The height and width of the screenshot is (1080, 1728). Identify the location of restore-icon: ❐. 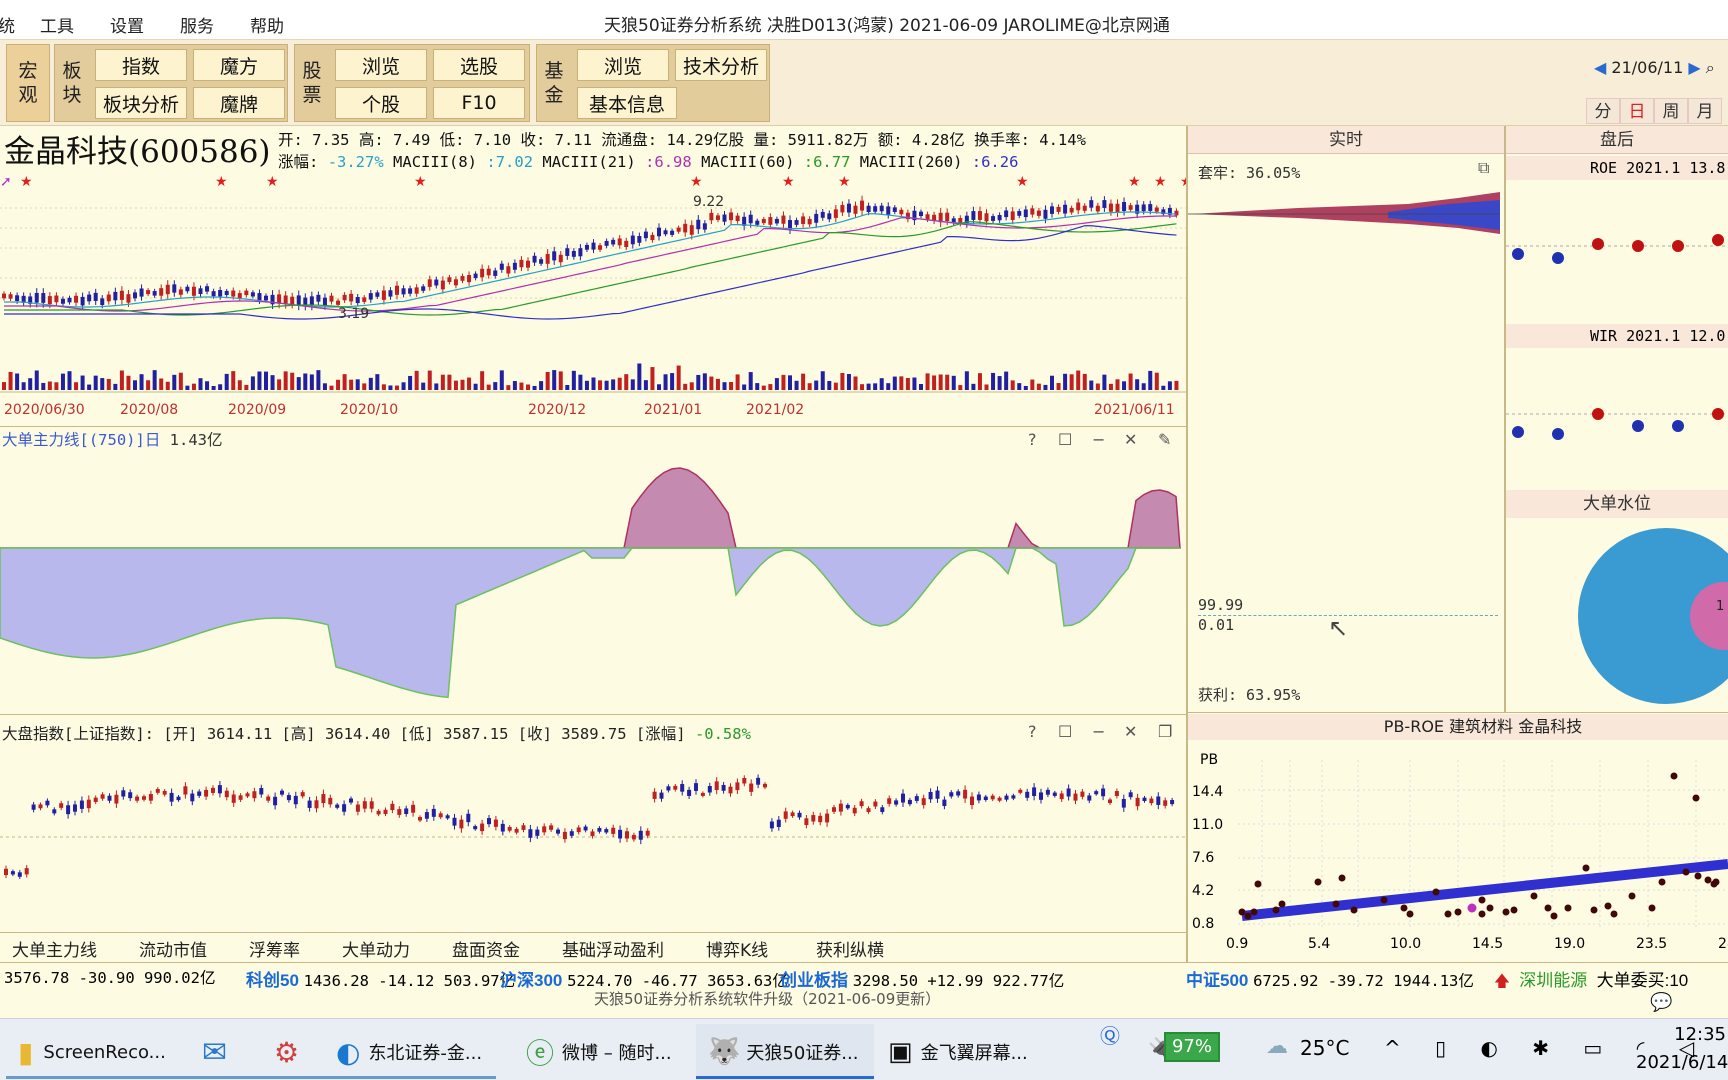
(1165, 731).